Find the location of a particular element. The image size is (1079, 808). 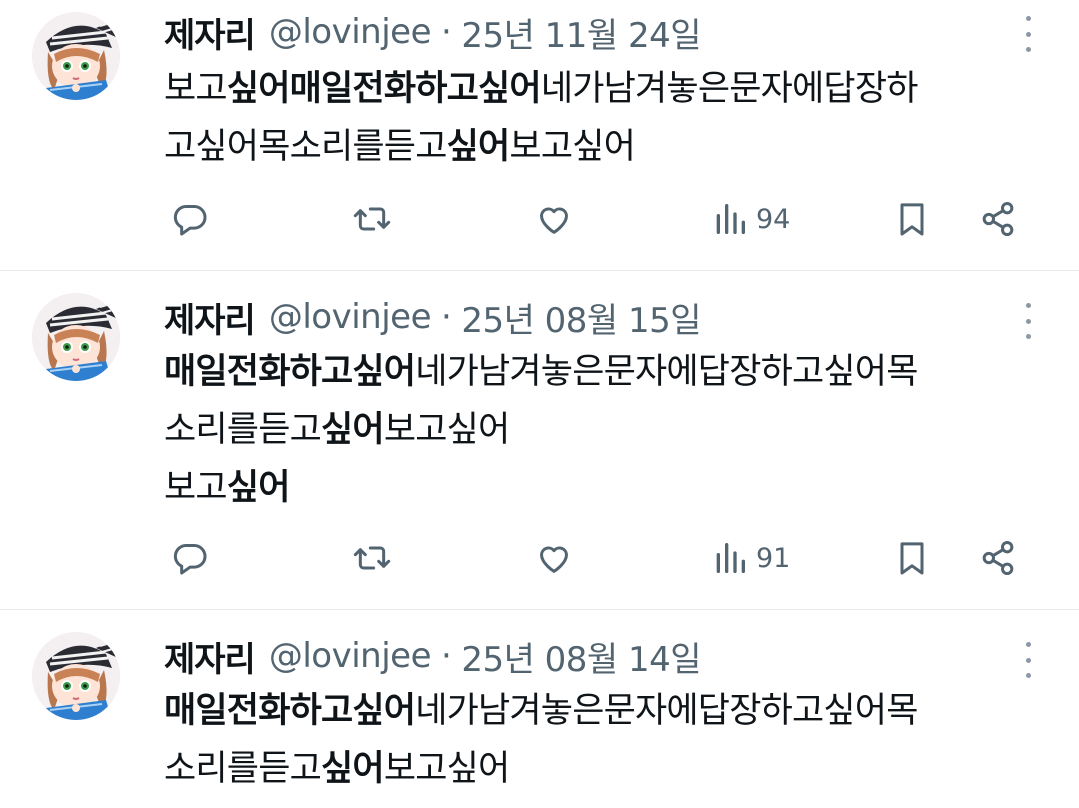

post-date: 25년 08월 15일 is located at coordinates (581, 317).